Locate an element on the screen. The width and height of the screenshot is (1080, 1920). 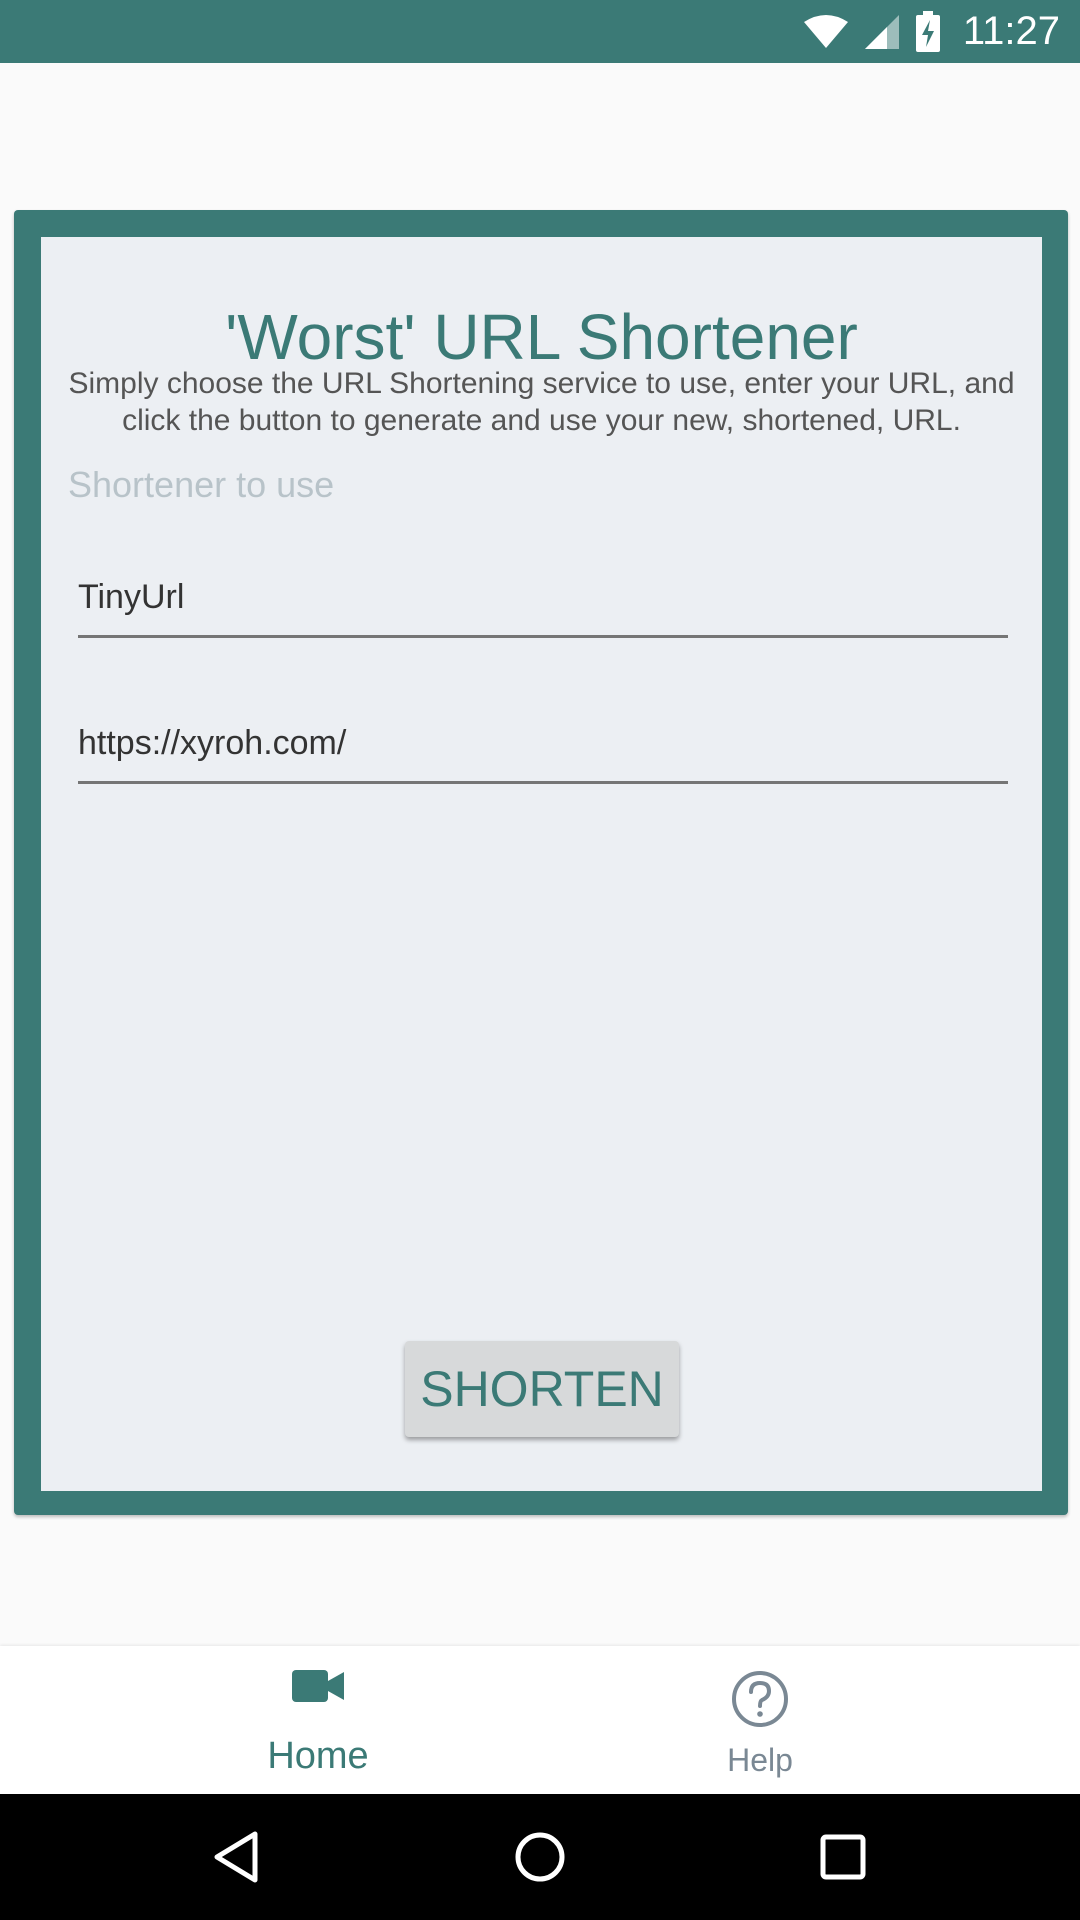
nav-item-help: Help is located at coordinates (760, 1720).